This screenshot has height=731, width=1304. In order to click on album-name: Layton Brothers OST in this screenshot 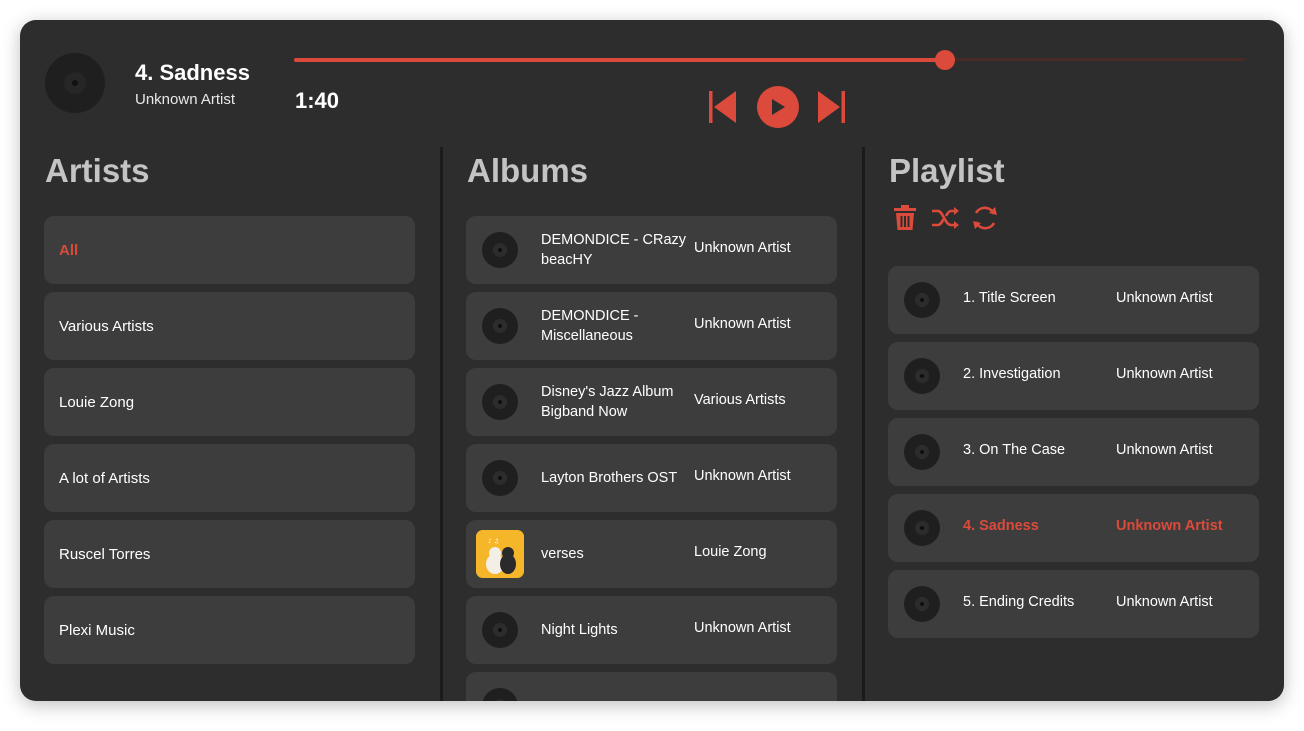, I will do `click(609, 478)`.